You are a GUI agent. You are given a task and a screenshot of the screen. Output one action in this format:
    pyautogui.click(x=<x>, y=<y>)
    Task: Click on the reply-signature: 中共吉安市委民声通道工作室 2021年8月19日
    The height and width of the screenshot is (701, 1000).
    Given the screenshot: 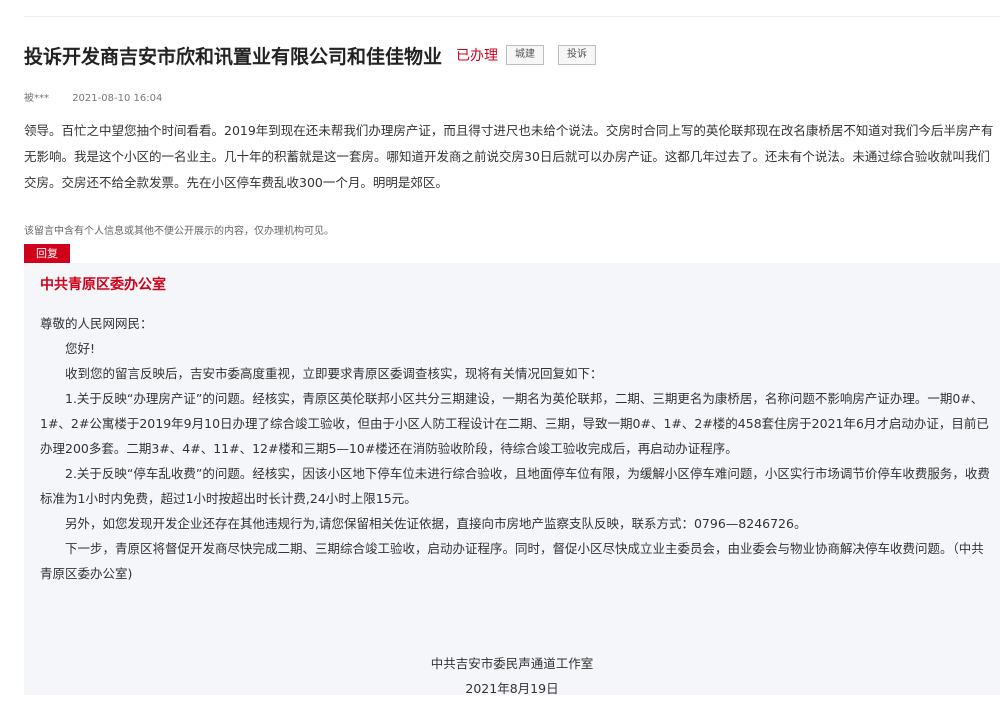 What is the action you would take?
    pyautogui.click(x=512, y=676)
    